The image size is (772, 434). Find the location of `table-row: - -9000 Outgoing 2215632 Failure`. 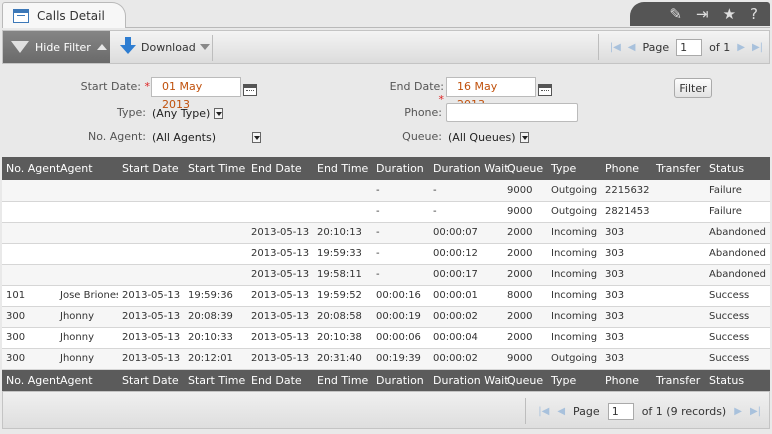

table-row: - -9000 Outgoing 2215632 Failure is located at coordinates (386, 191).